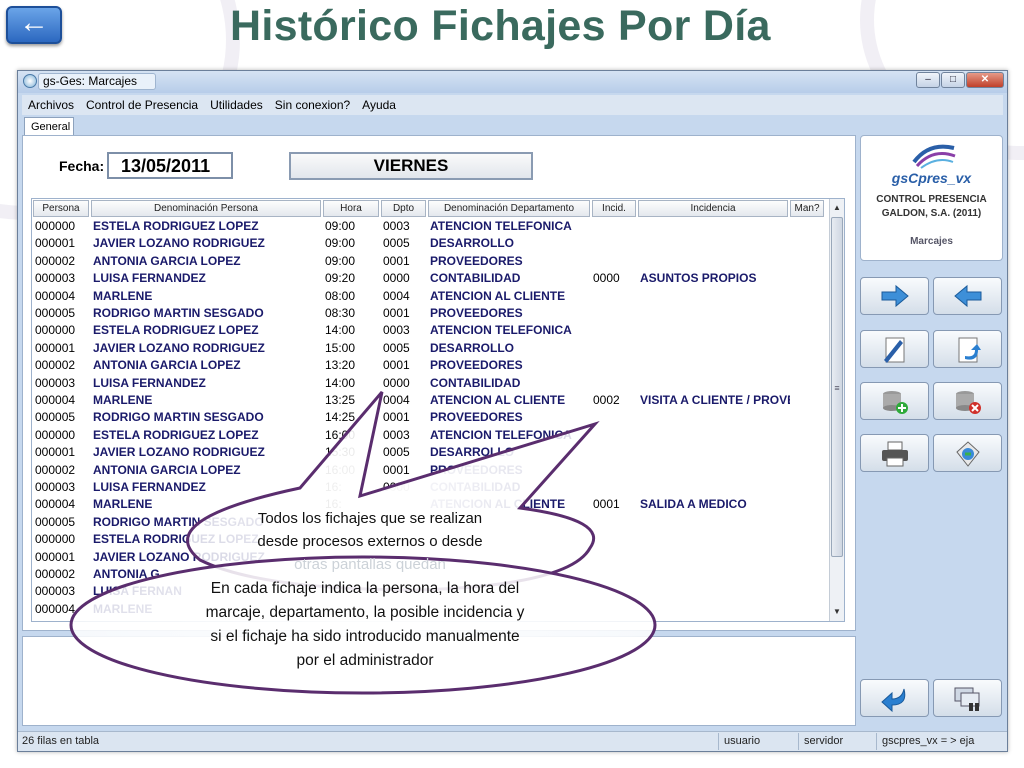  Describe the element at coordinates (55, 434) in the screenshot. I see `cell-persona: 000000` at that location.